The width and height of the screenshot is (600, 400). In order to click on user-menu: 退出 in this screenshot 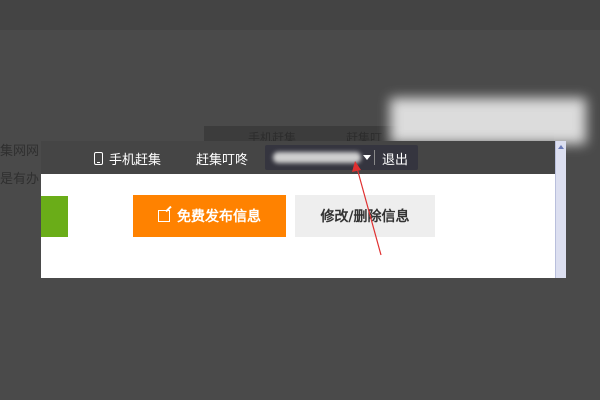, I will do `click(341, 157)`.